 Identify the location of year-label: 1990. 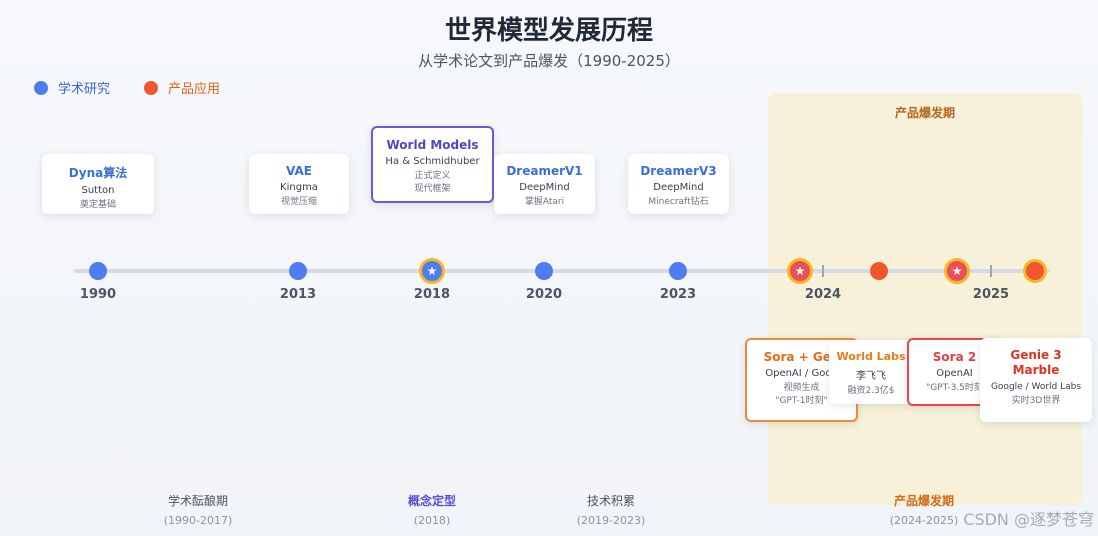
(98, 294).